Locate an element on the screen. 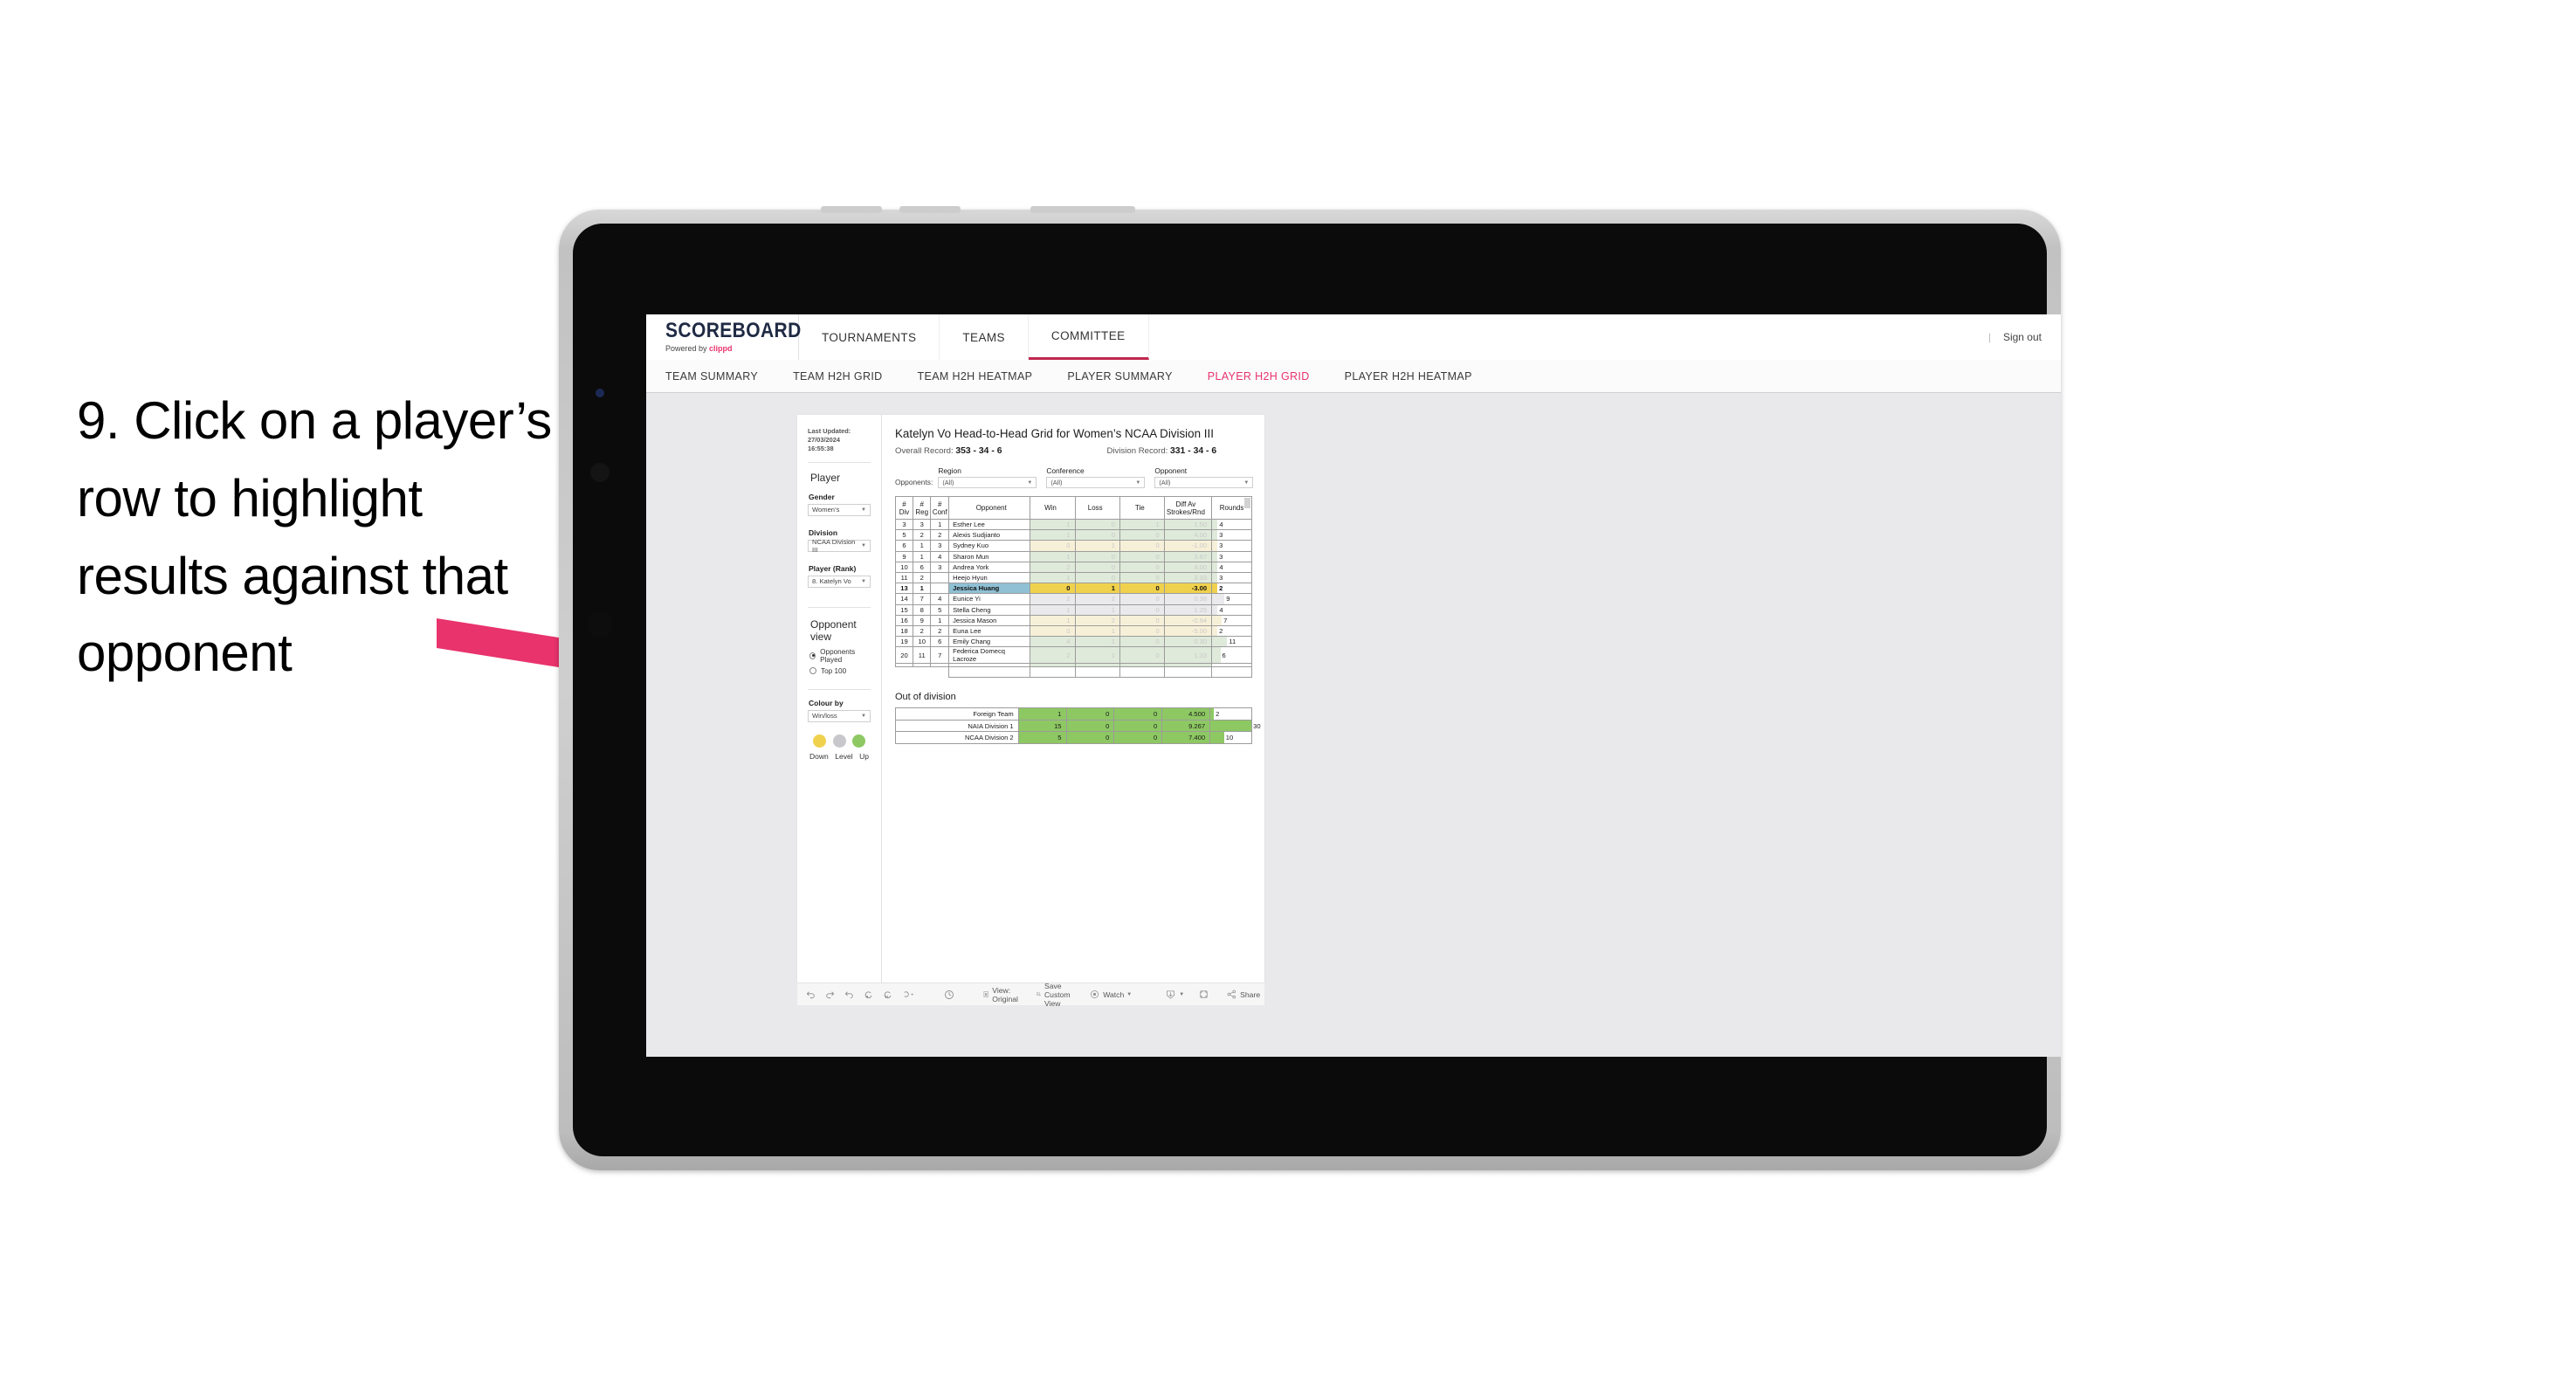 The width and height of the screenshot is (2576, 1386). refresh-icon is located at coordinates (868, 995).